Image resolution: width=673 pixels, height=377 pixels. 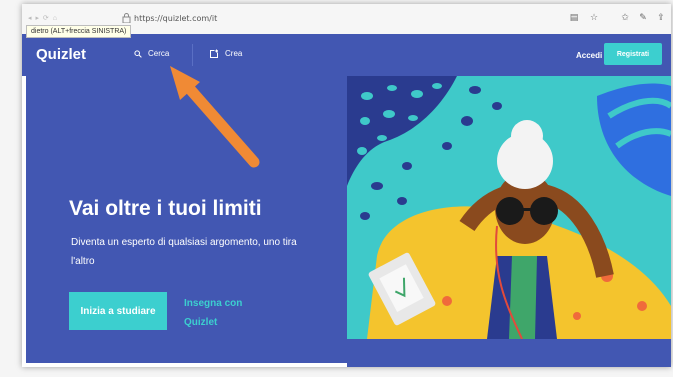 I want to click on quizlet-logo: Quizlet, so click(x=61, y=54).